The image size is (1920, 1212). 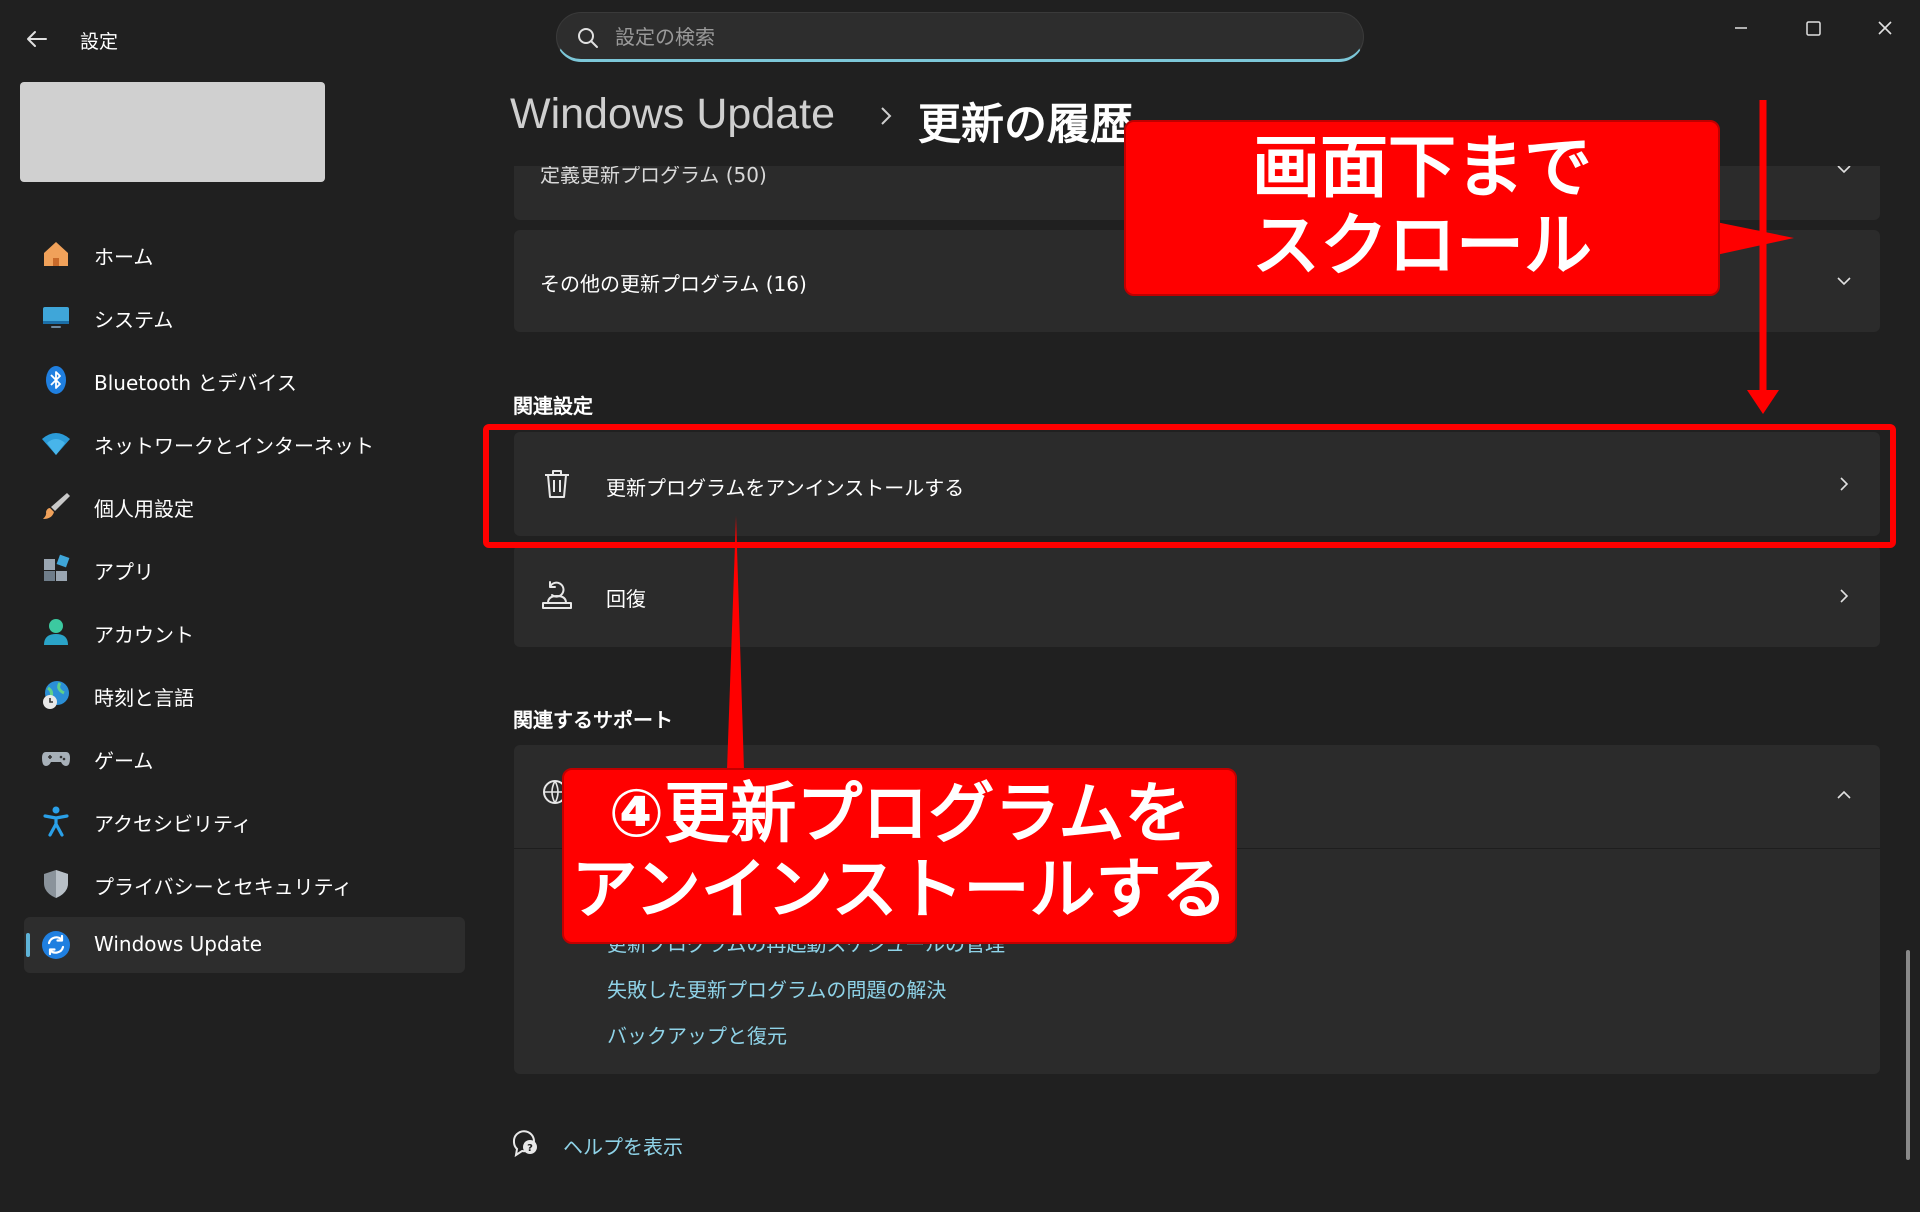 I want to click on callout-line: ④更新プログラムを, so click(x=899, y=813).